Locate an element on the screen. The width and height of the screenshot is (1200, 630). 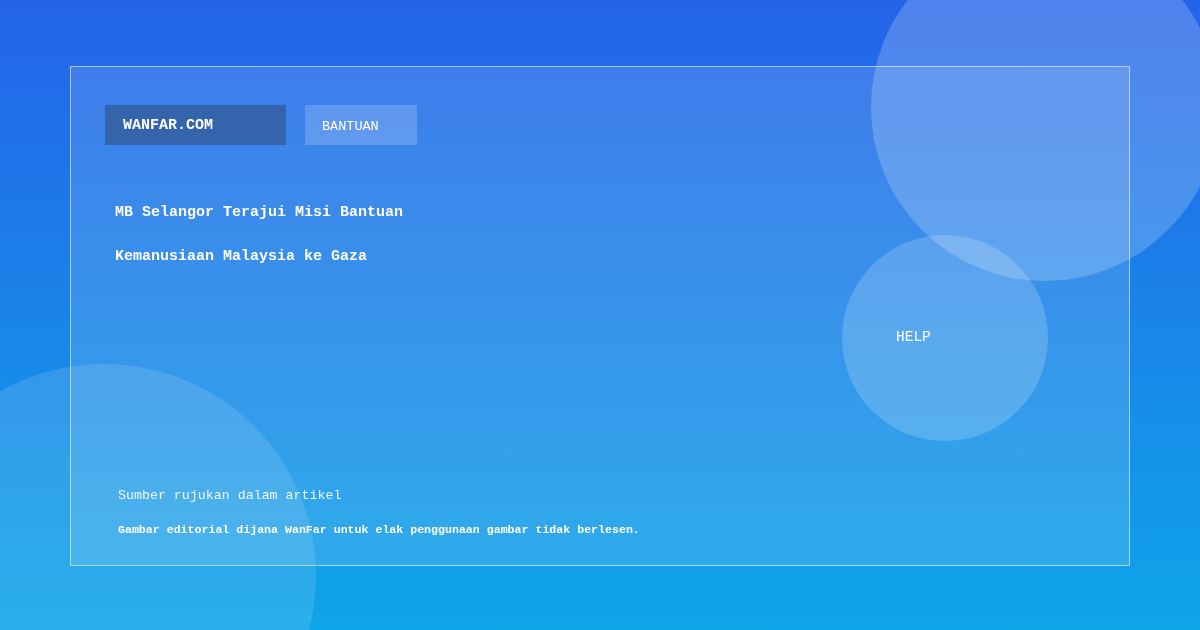
headline: MB Selangor Terajui Misi Bantuan Kemanusiaan Malaysia ke Gaza is located at coordinates (260, 235).